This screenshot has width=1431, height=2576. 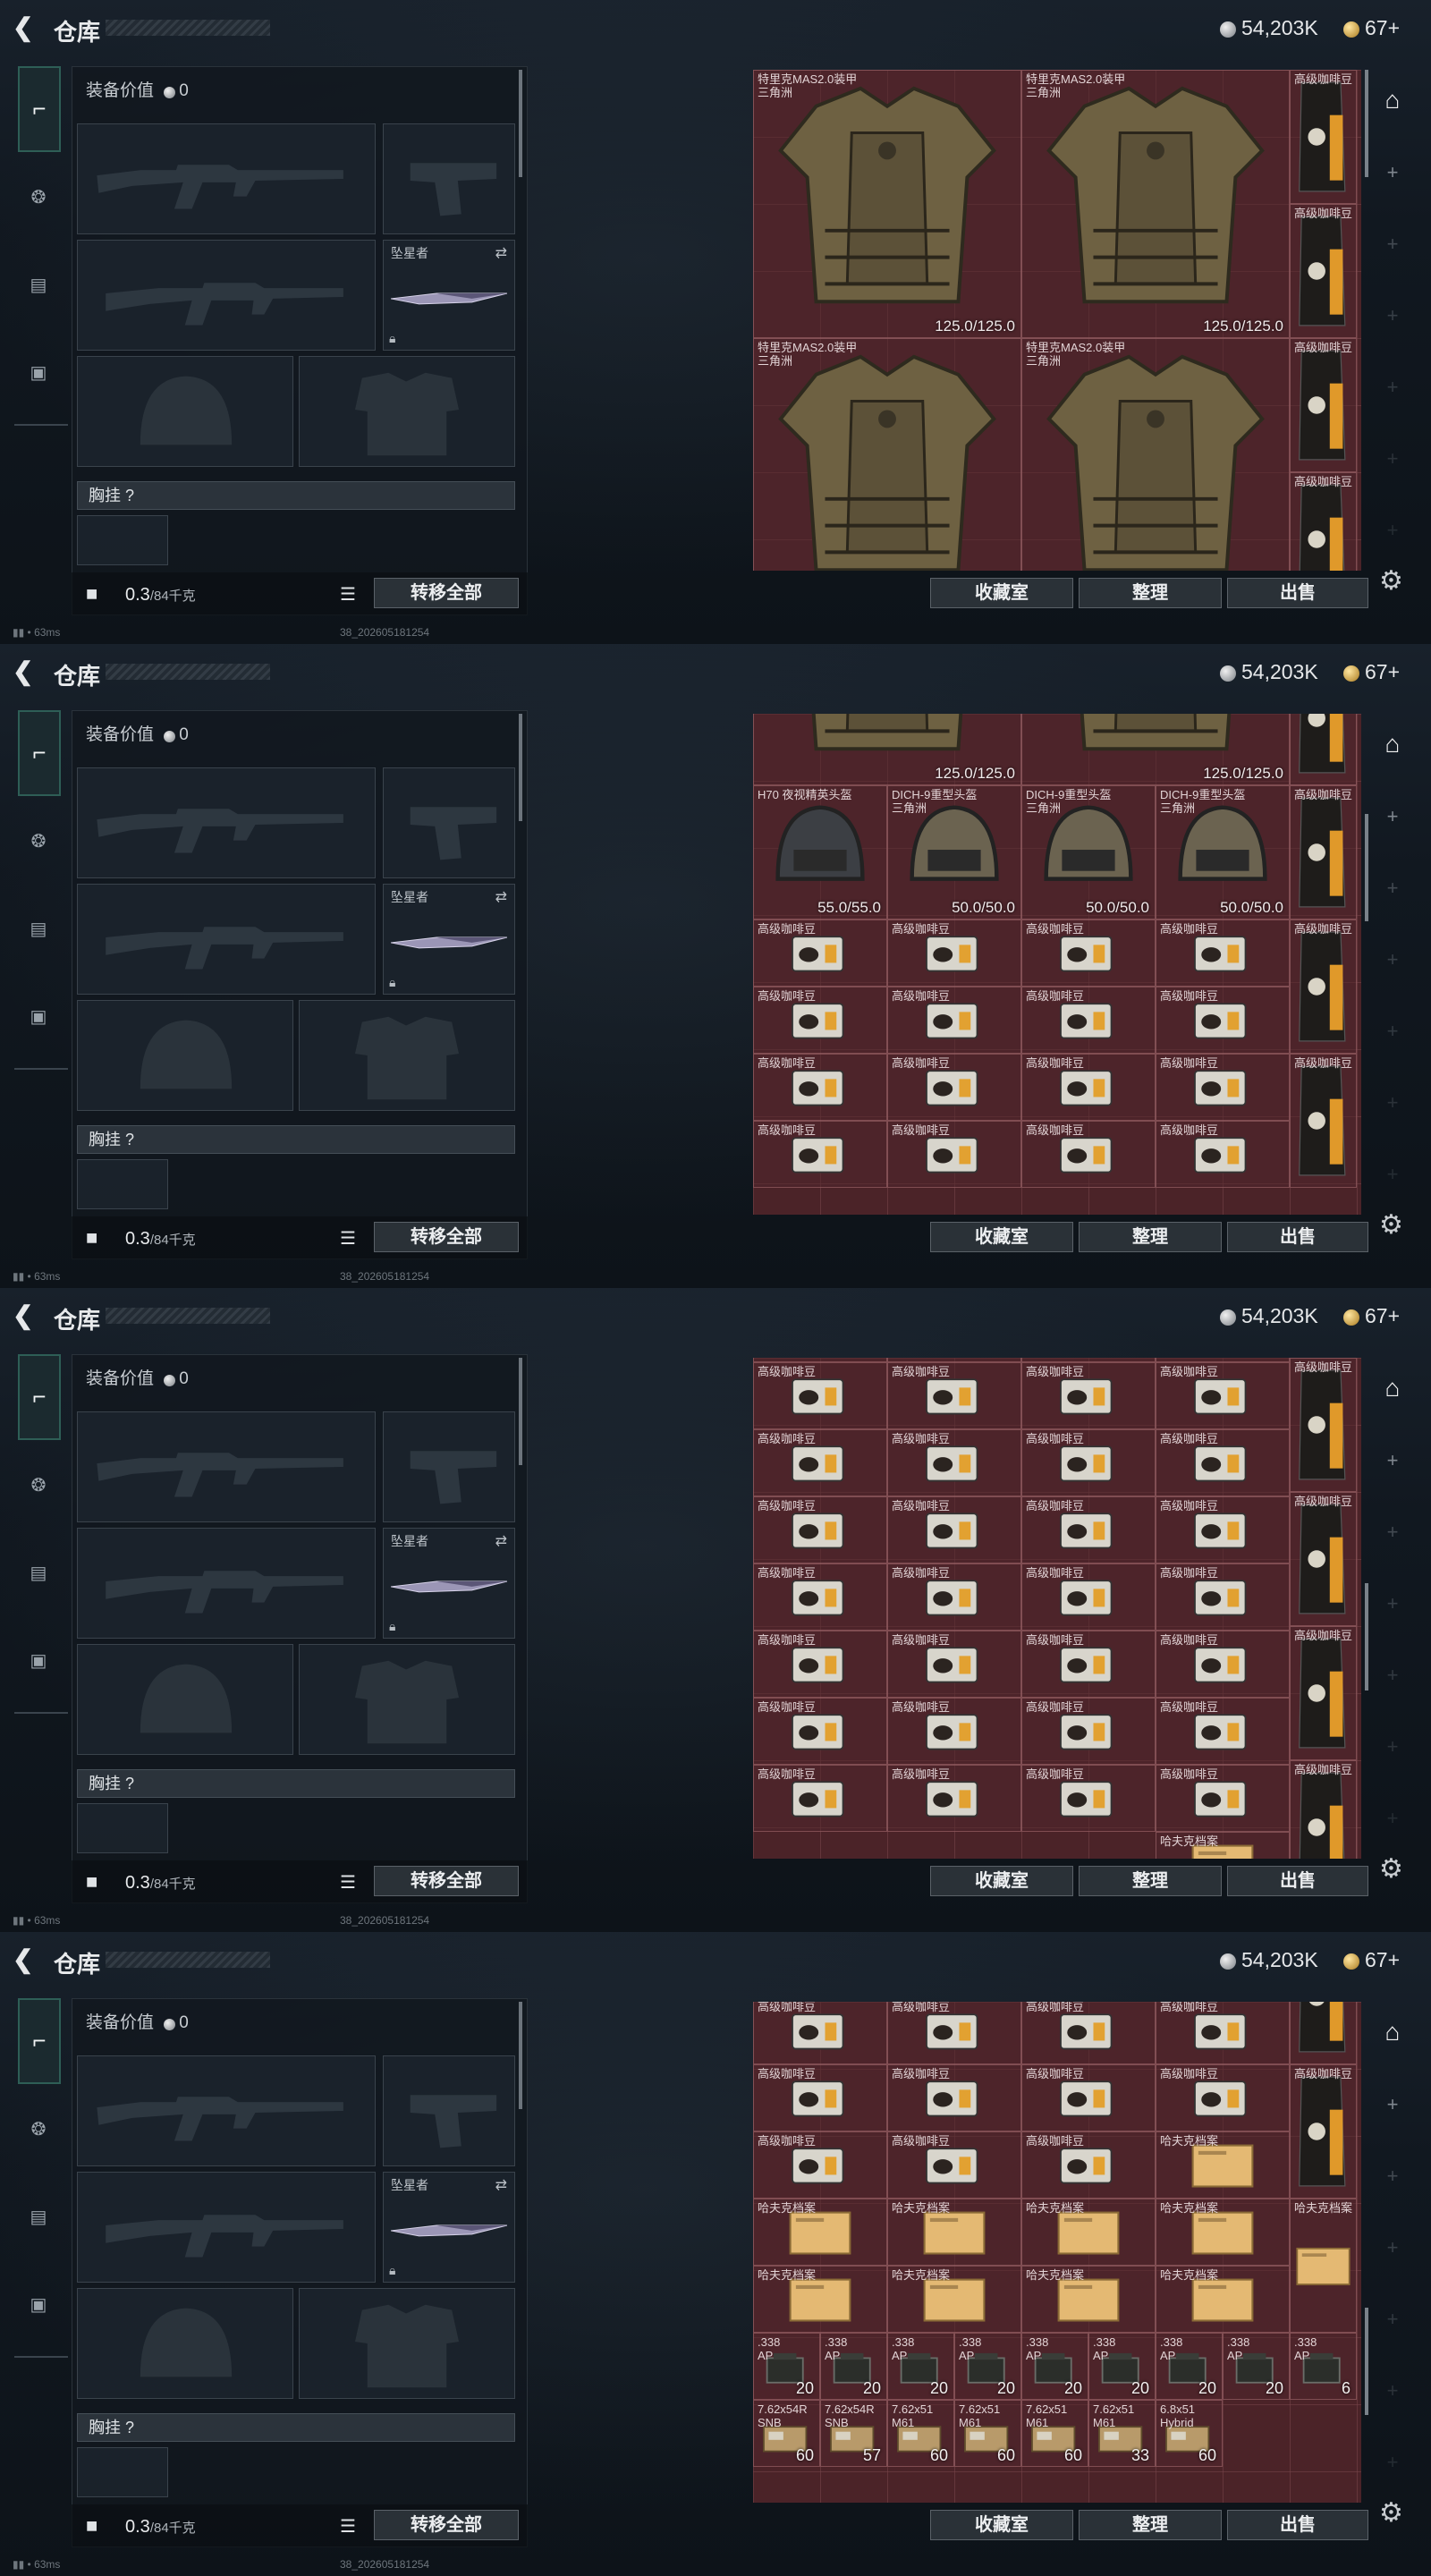 What do you see at coordinates (26, 1959) in the screenshot?
I see `back-arrow-icon: ❮` at bounding box center [26, 1959].